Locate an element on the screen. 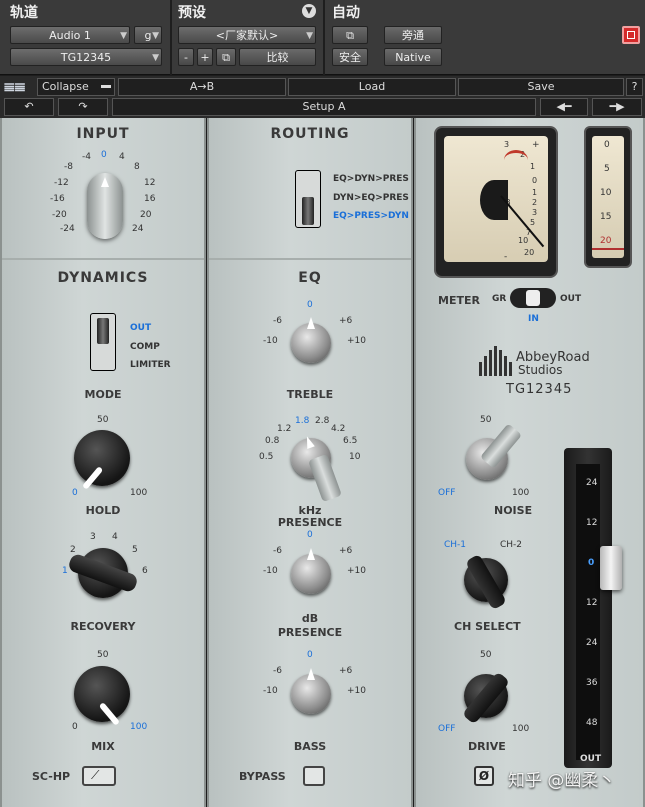 The image size is (645, 807). preset-prev-button: - is located at coordinates (186, 57).